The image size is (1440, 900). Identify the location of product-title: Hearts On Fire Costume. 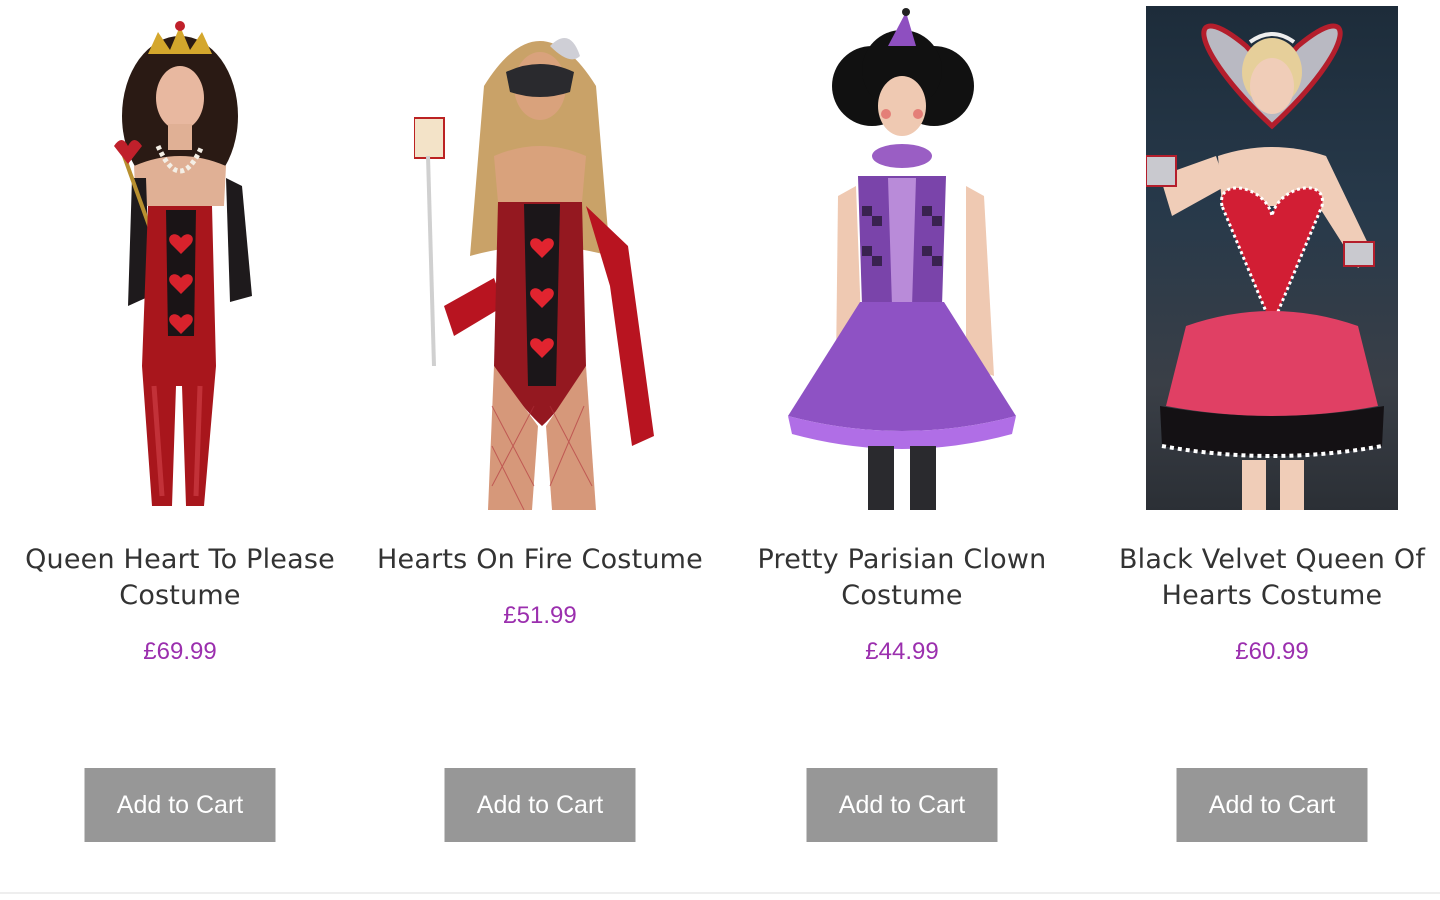
(540, 560).